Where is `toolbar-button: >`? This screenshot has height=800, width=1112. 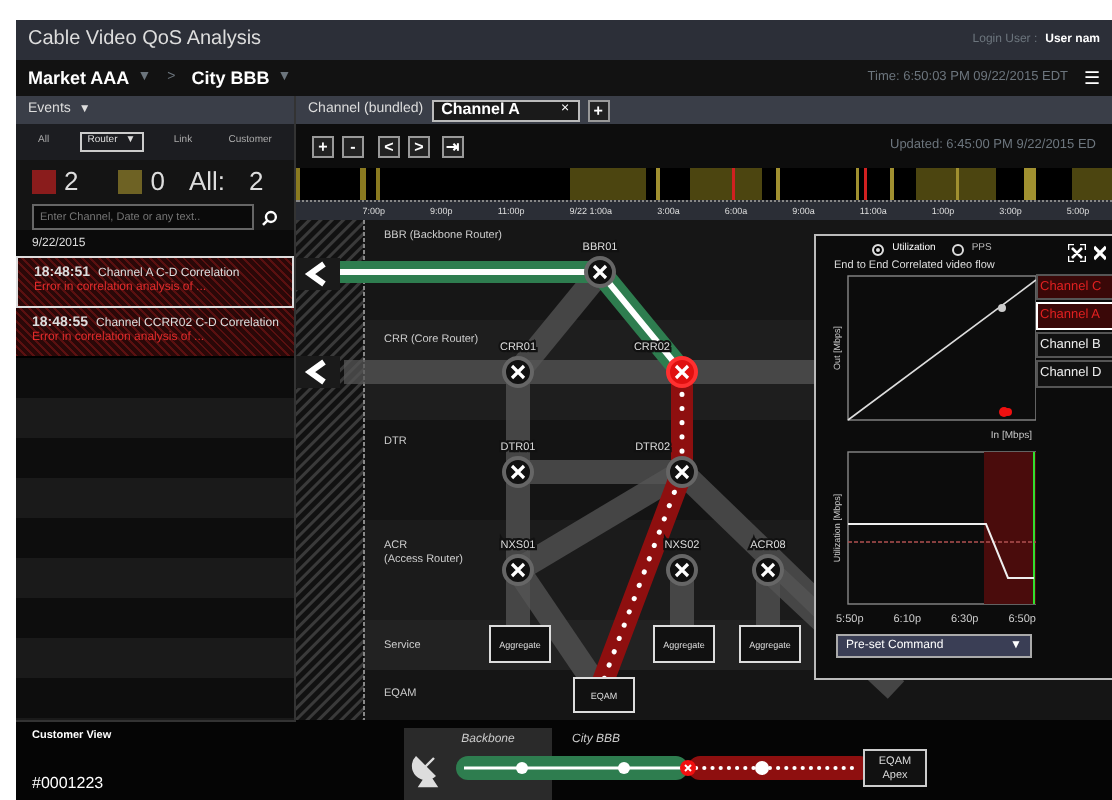 toolbar-button: > is located at coordinates (419, 146).